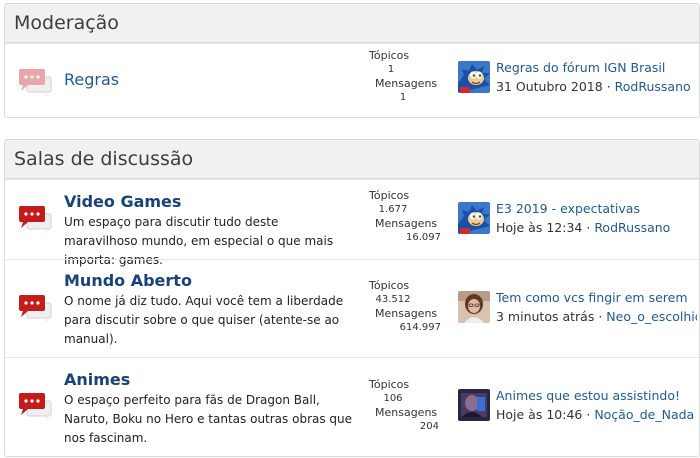 The image size is (700, 458). What do you see at coordinates (393, 398) in the screenshot?
I see `threads-count: 106` at bounding box center [393, 398].